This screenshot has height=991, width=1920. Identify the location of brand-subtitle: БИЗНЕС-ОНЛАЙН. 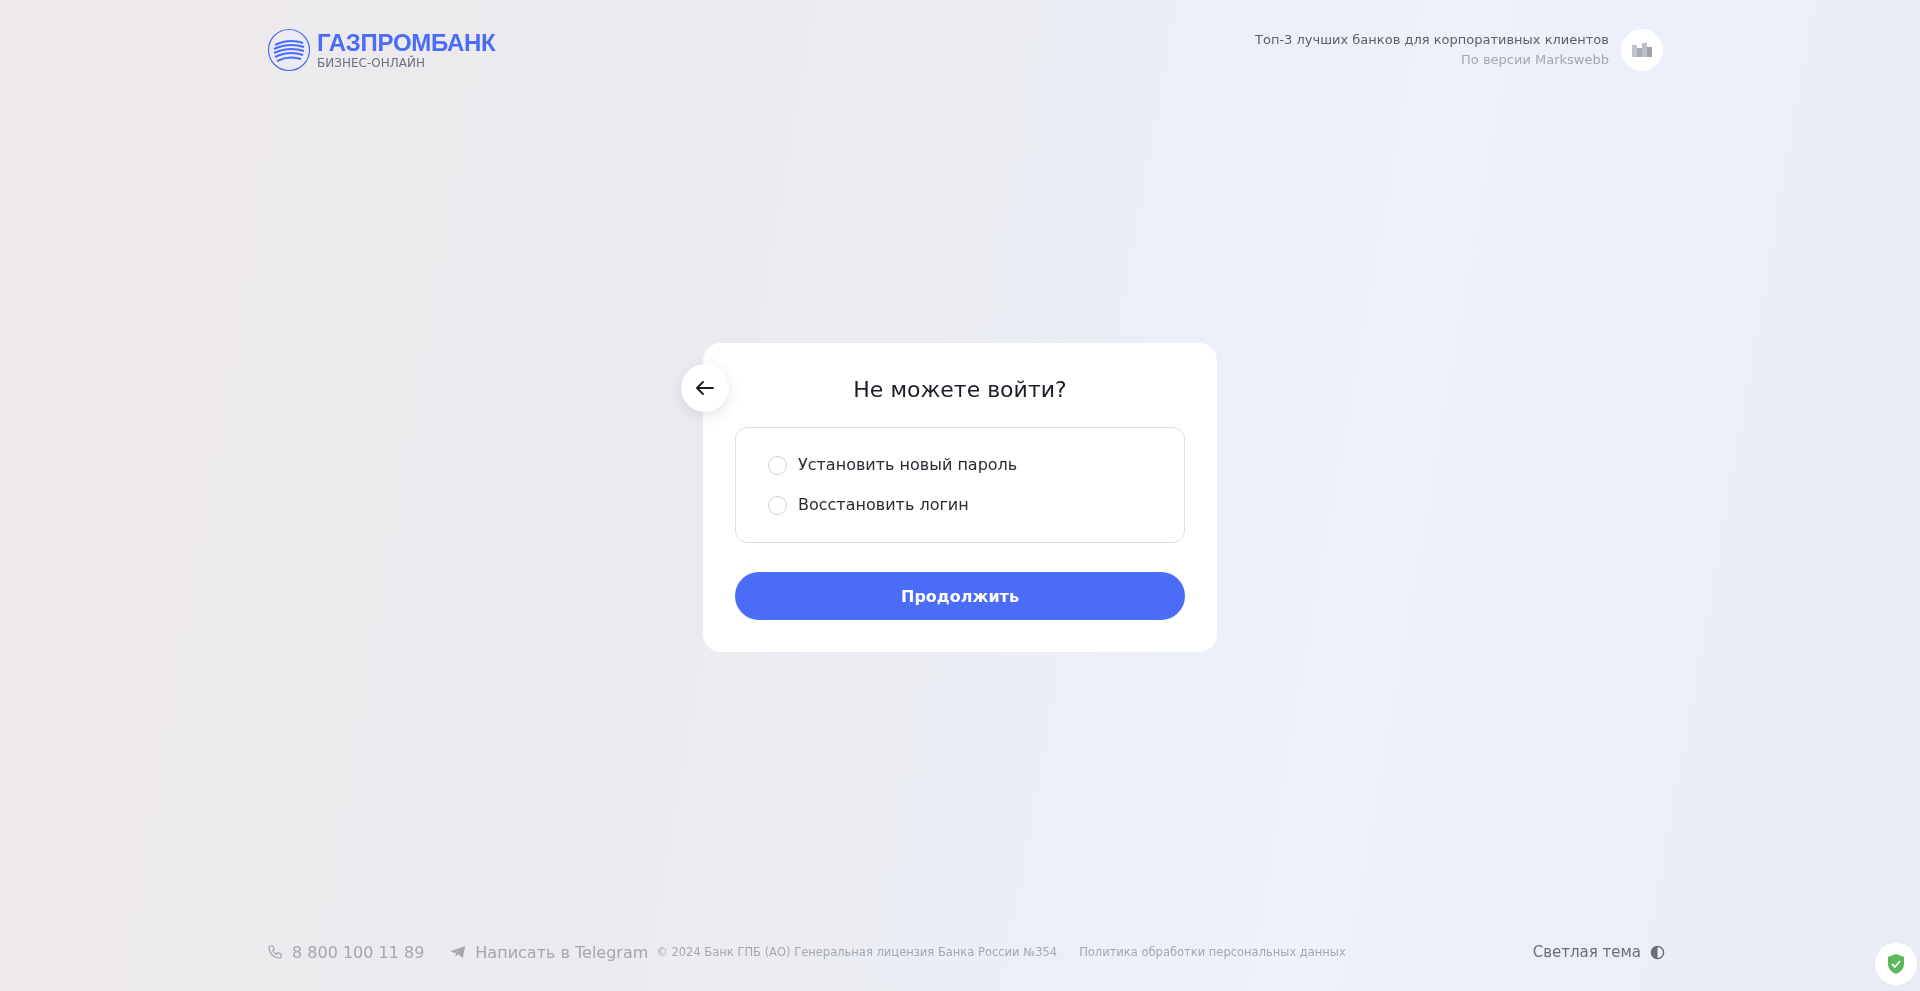
(371, 63).